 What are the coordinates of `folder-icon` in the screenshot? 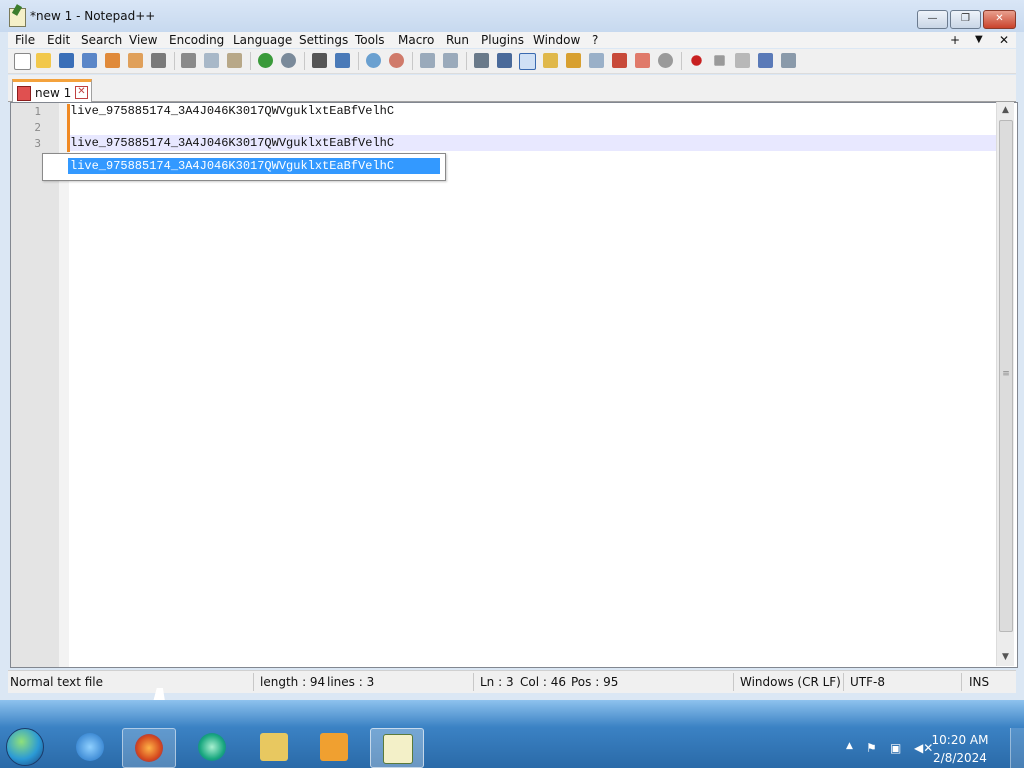 It's located at (274, 747).